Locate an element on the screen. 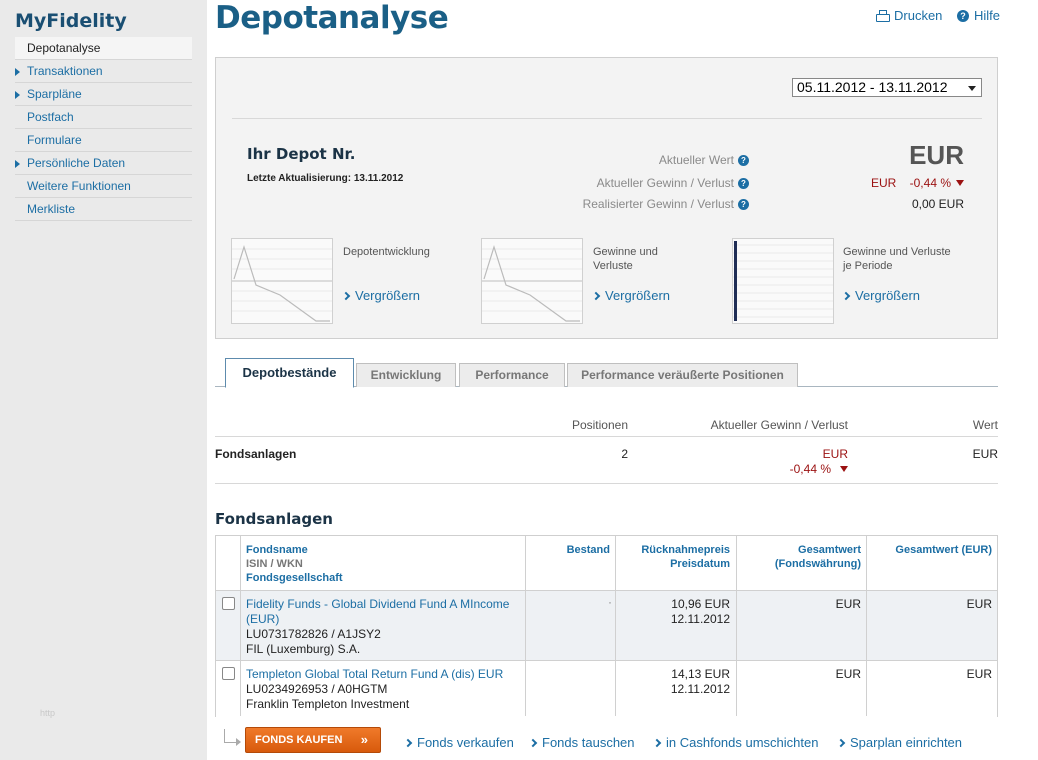 Image resolution: width=1038 pixels, height=760 pixels. sell-fund-label: Fonds verkaufen is located at coordinates (465, 742).